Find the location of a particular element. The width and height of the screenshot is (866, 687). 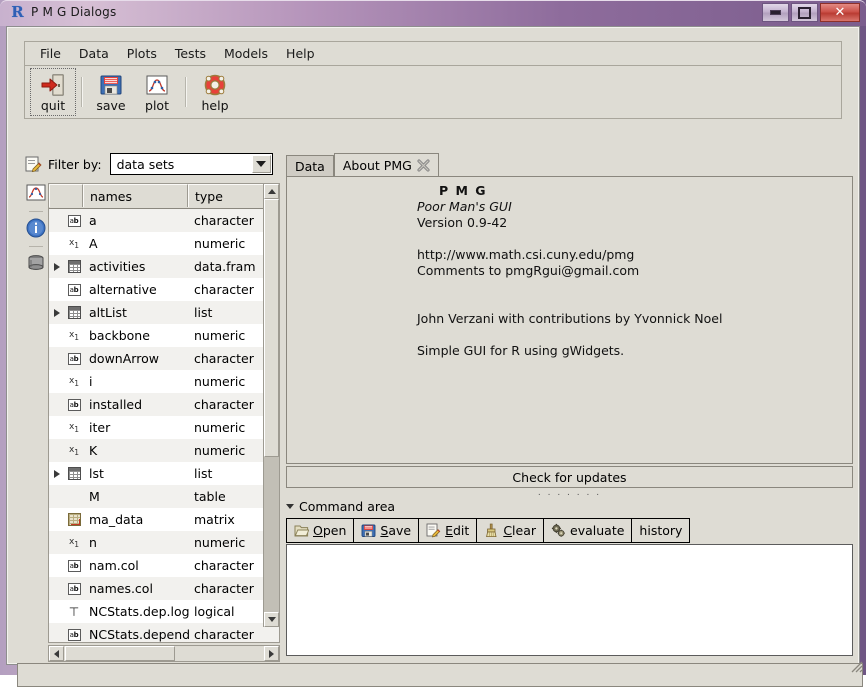

table-row: ab installed character is located at coordinates (164, 404).